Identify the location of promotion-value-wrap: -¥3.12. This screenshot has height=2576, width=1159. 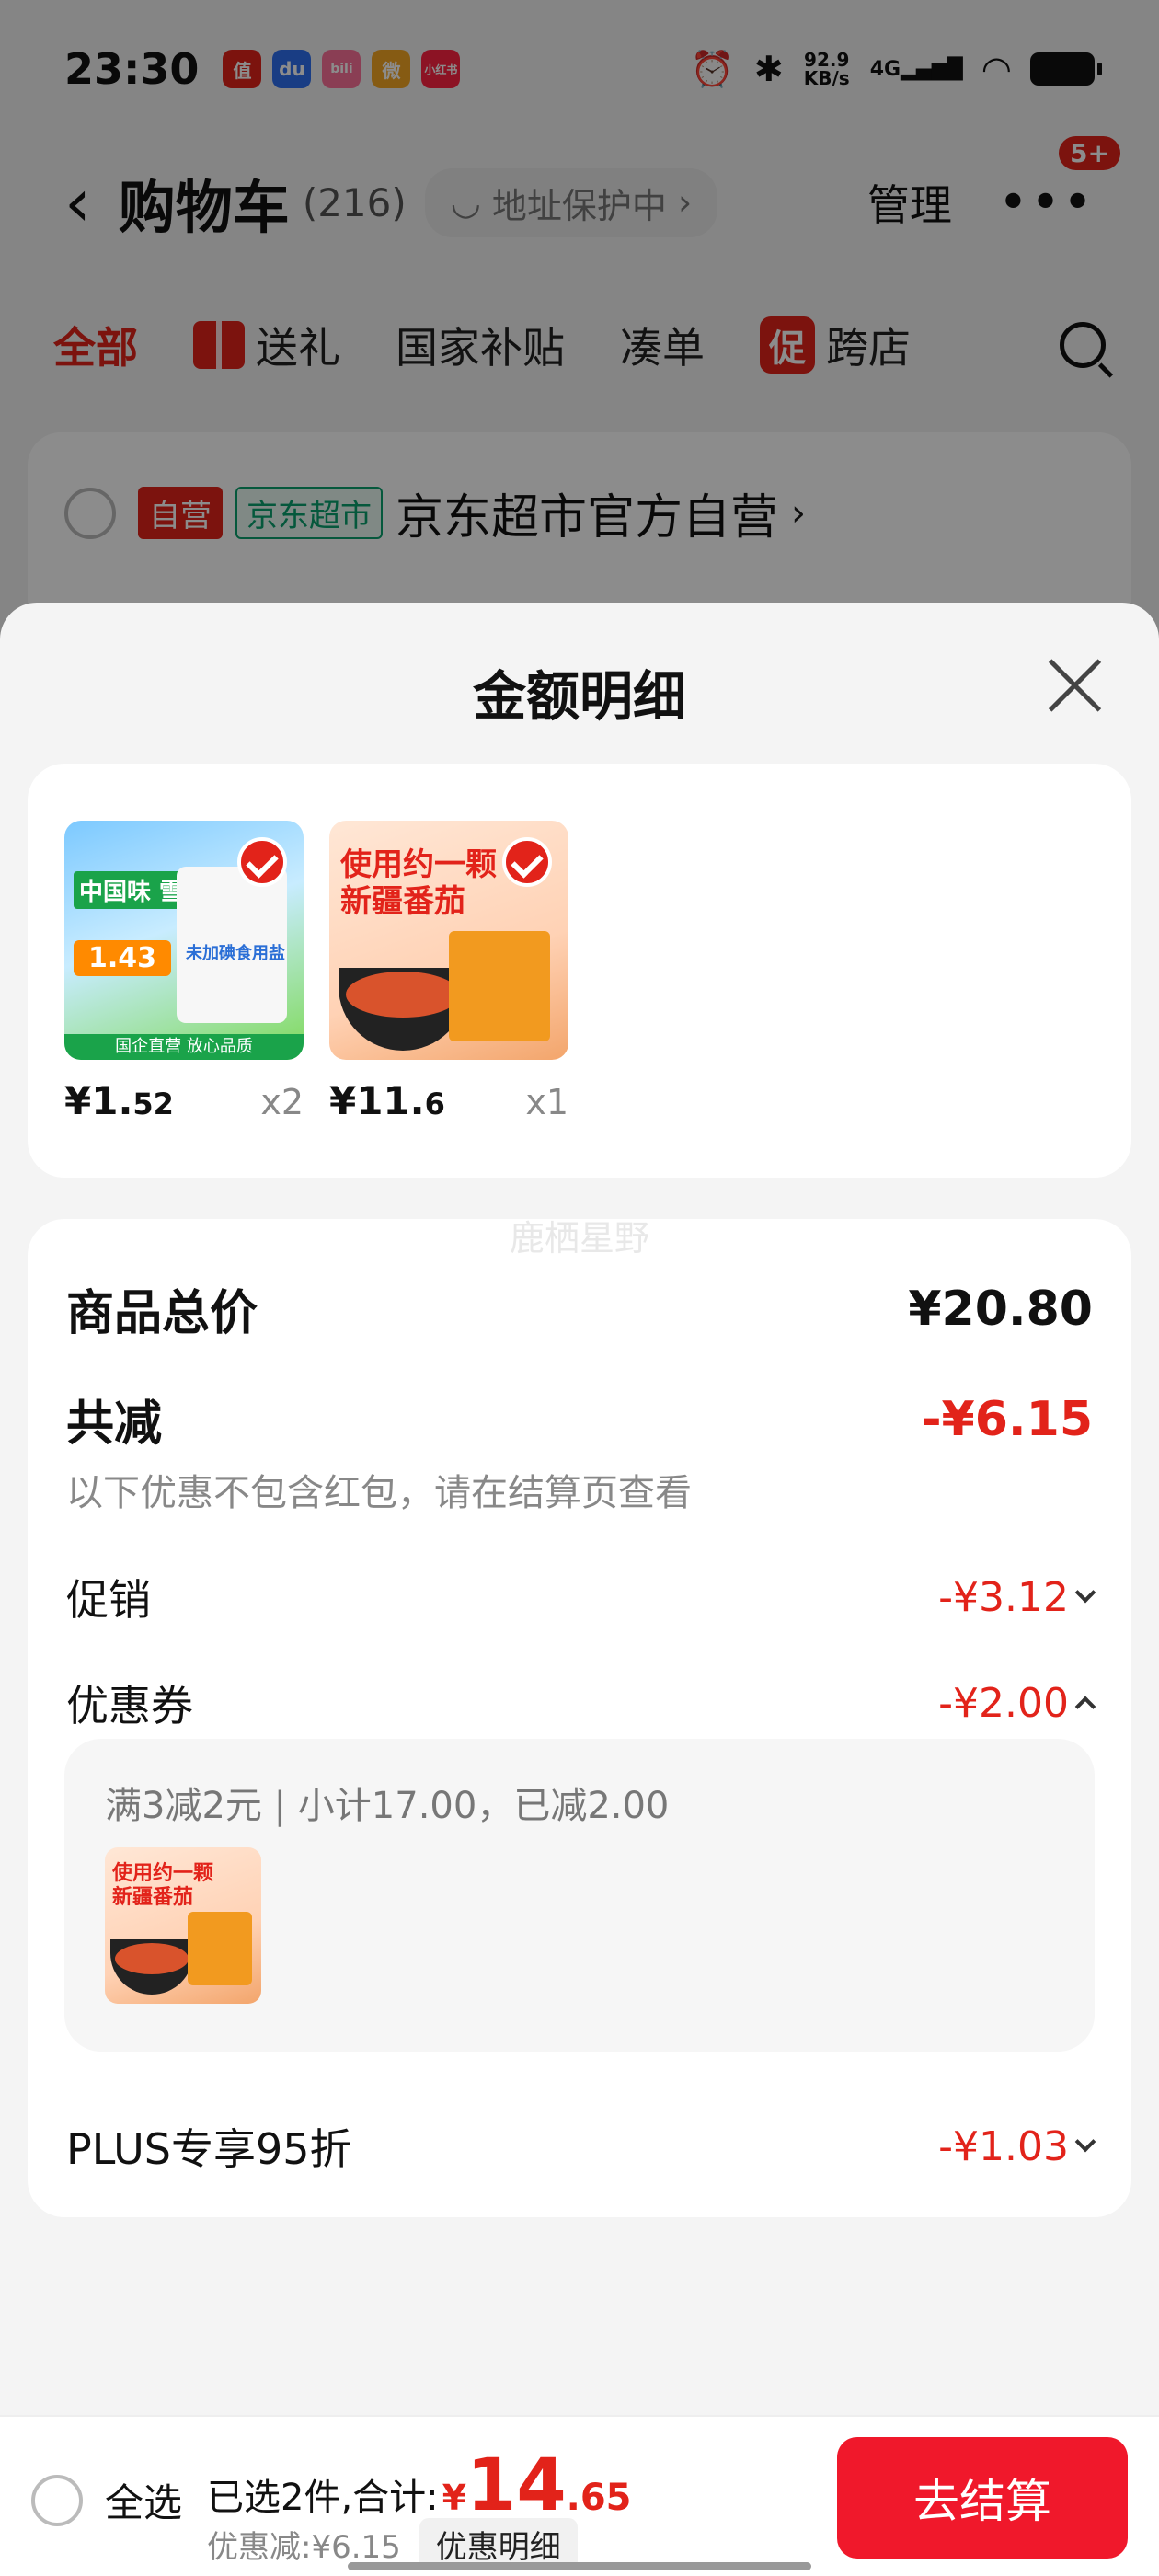
(1017, 1597).